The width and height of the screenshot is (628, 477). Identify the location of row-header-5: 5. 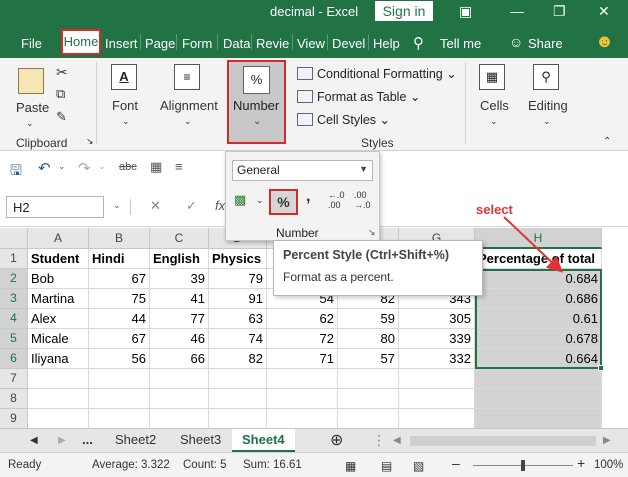
(14, 339).